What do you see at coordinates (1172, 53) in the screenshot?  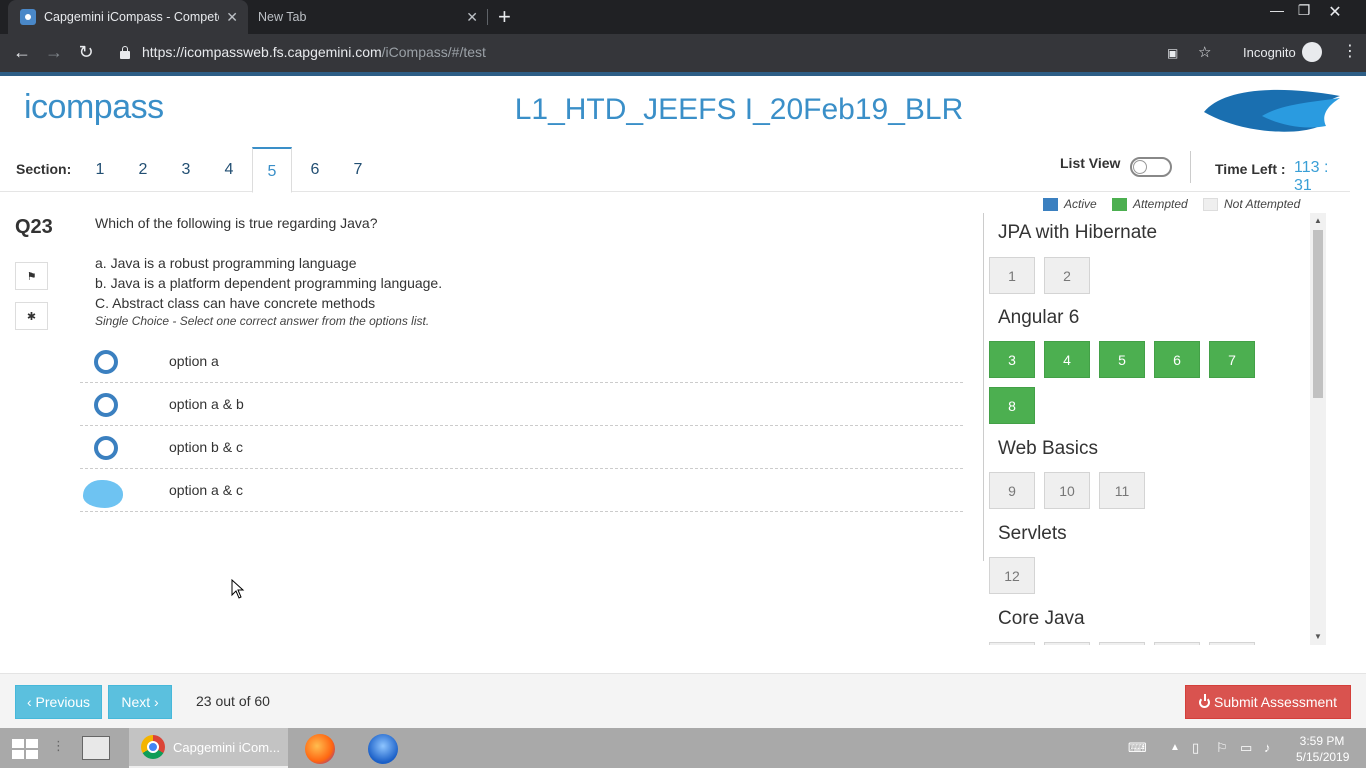 I see `blocked-popup-icon: ▣` at bounding box center [1172, 53].